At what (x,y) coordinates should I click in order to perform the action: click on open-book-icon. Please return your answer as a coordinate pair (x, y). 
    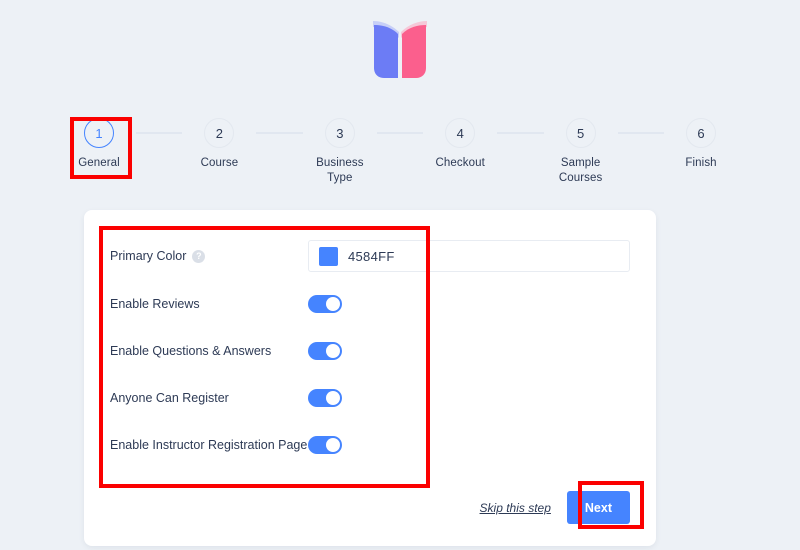
    Looking at the image, I should click on (400, 49).